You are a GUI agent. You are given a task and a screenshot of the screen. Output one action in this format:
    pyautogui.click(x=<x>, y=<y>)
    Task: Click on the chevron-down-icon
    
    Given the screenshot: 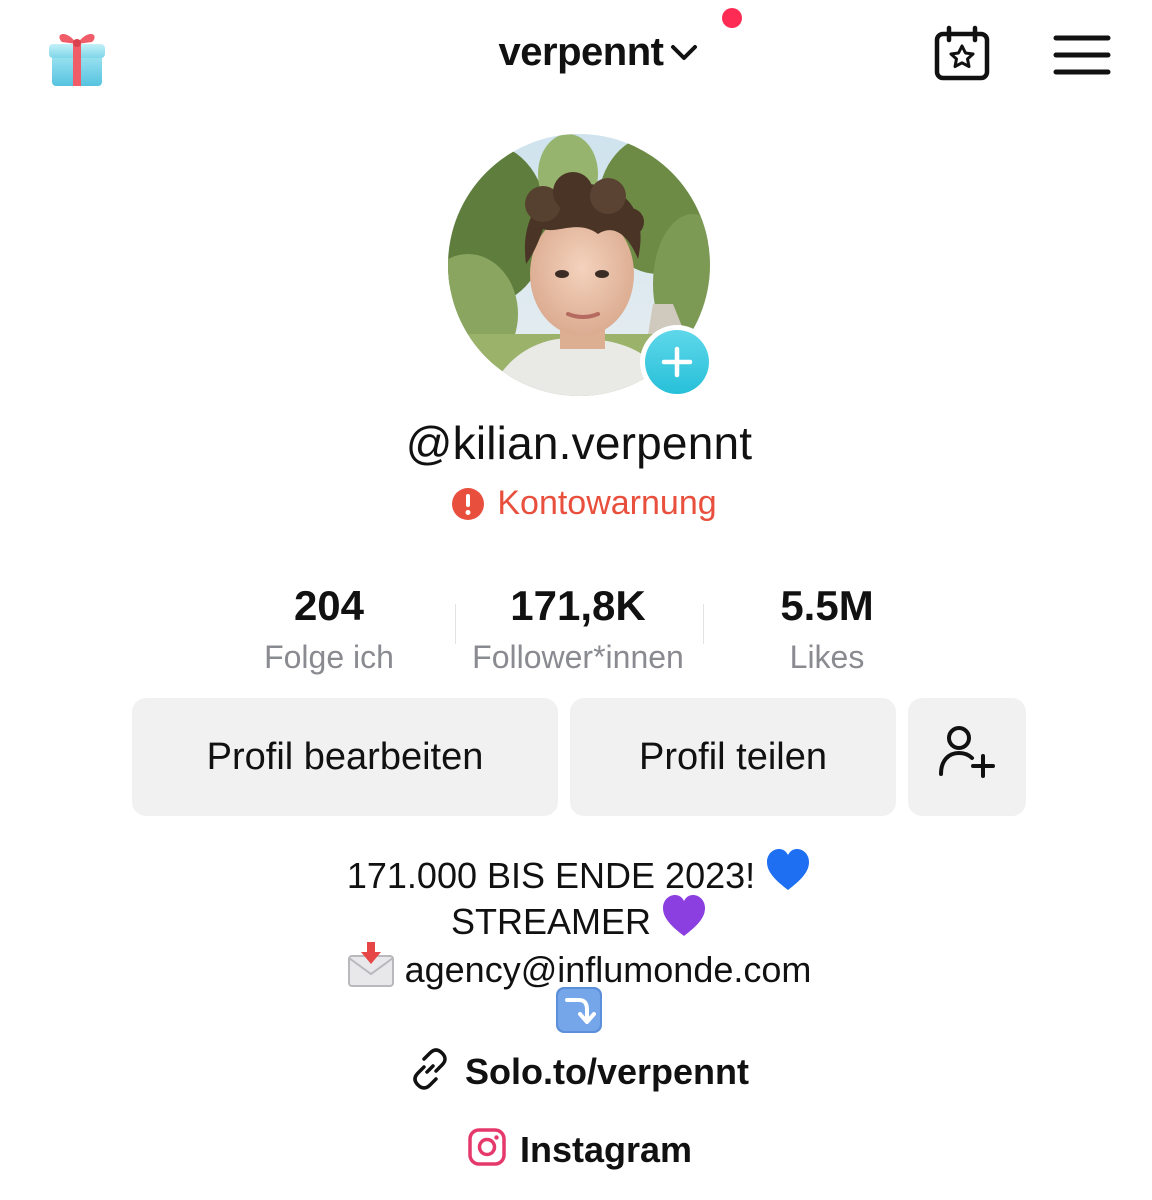 What is the action you would take?
    pyautogui.click(x=684, y=52)
    